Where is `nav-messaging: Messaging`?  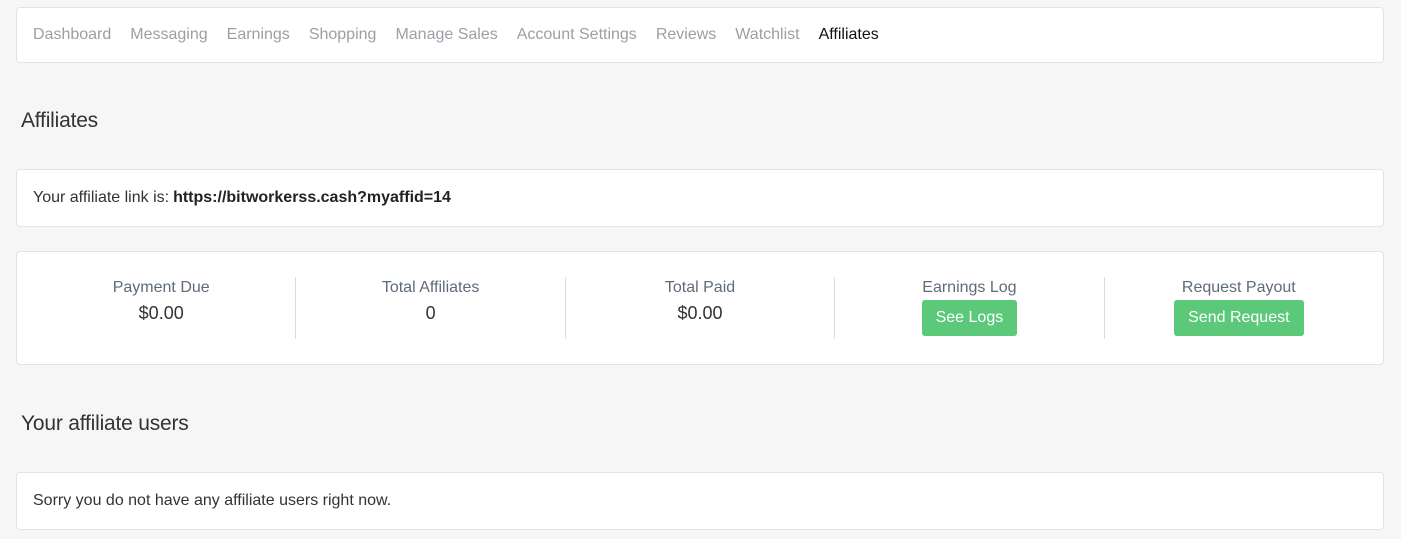
nav-messaging: Messaging is located at coordinates (168, 35).